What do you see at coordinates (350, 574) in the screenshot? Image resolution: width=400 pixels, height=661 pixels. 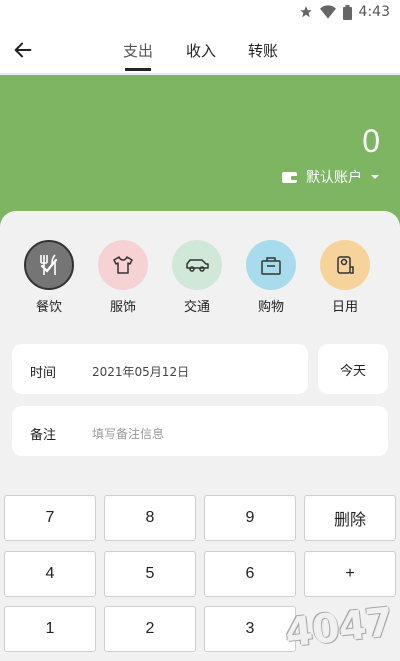 I see `key-plus: +` at bounding box center [350, 574].